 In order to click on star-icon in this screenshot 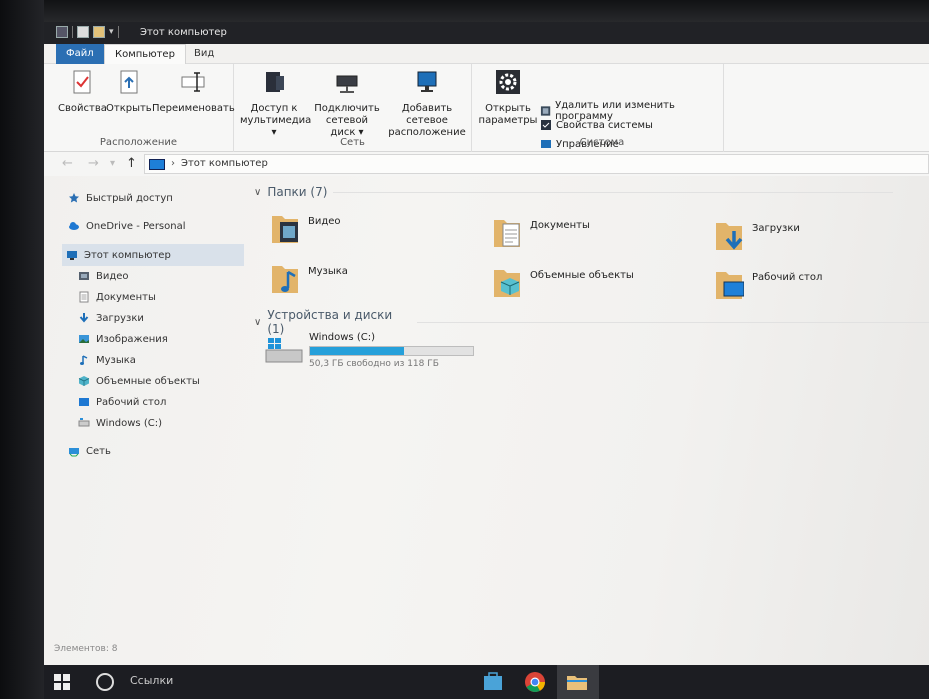, I will do `click(74, 198)`.